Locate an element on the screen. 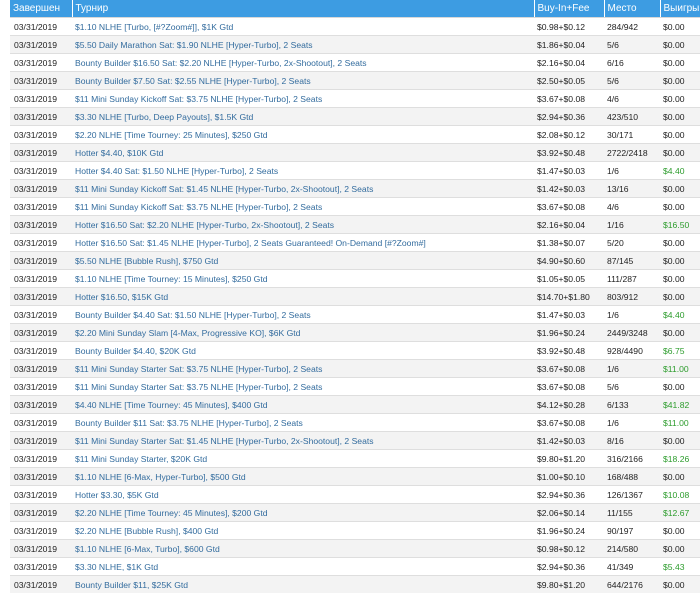 This screenshot has width=700, height=593. column-header-date: Завершен is located at coordinates (41, 9).